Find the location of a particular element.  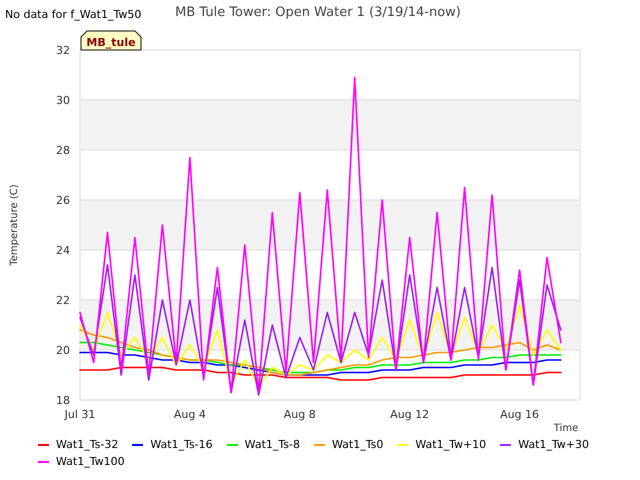

chart-title: MB Tule Tower: Open Water 1 (3/19/14-now) is located at coordinates (318, 12).